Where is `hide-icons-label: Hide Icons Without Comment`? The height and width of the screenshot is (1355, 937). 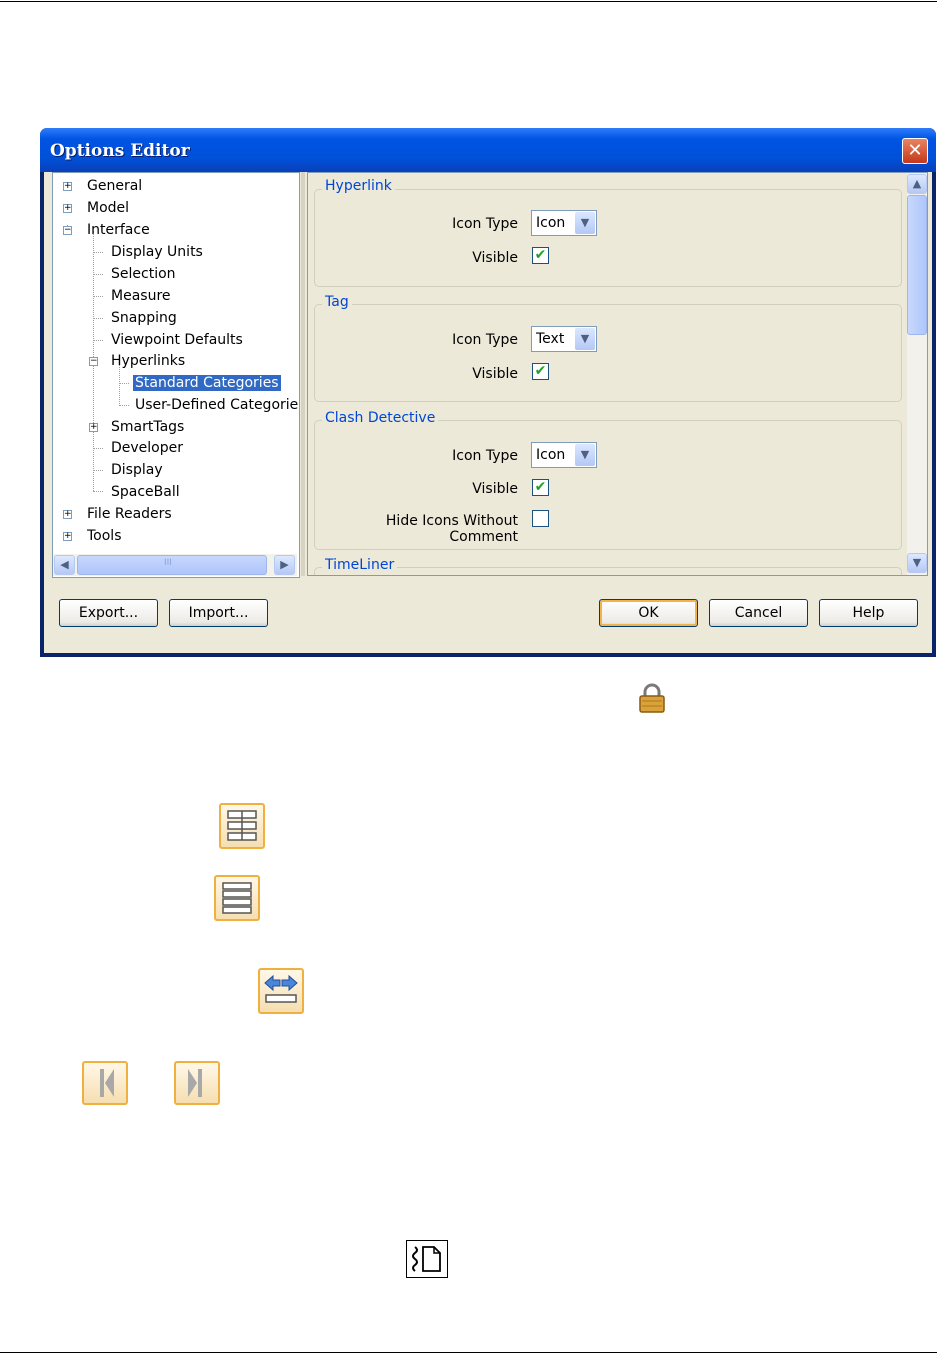 hide-icons-label: Hide Icons Without Comment is located at coordinates (451, 529).